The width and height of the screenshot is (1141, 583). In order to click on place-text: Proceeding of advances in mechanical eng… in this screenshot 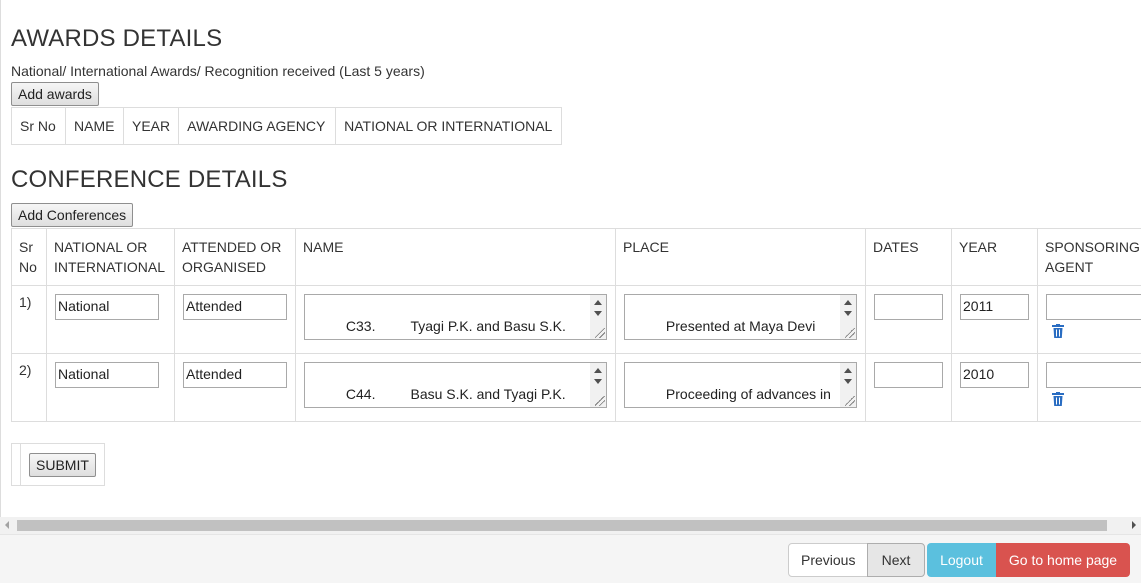, I will do `click(731, 397)`.